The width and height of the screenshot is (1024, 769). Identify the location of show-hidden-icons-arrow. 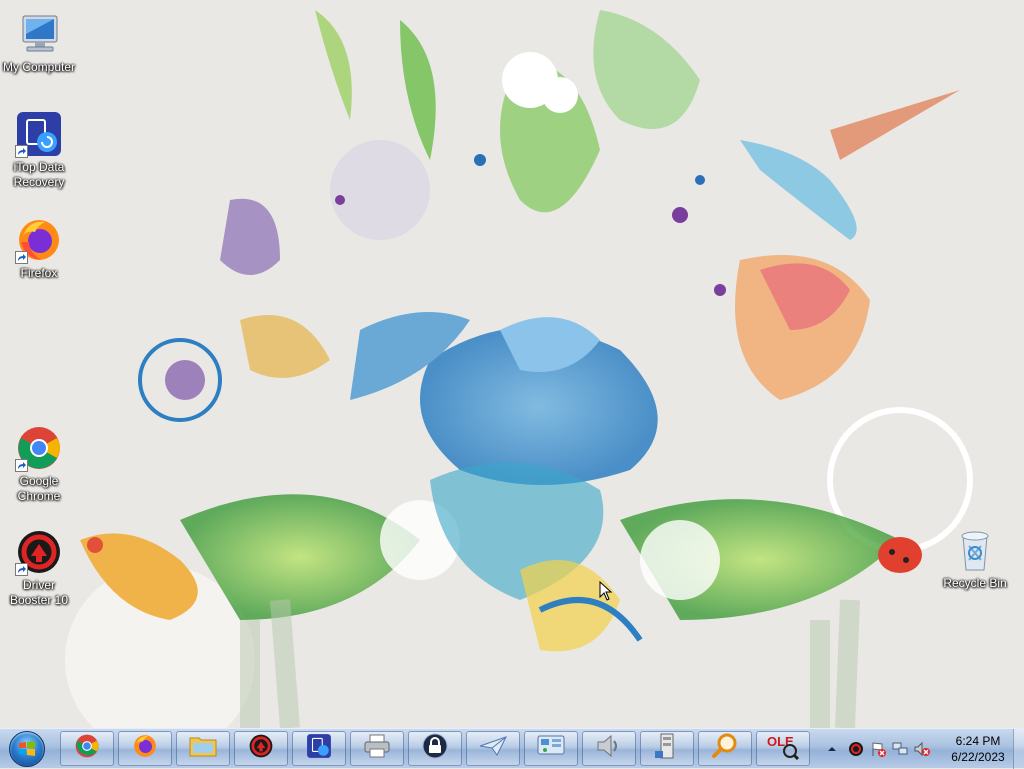
(832, 749).